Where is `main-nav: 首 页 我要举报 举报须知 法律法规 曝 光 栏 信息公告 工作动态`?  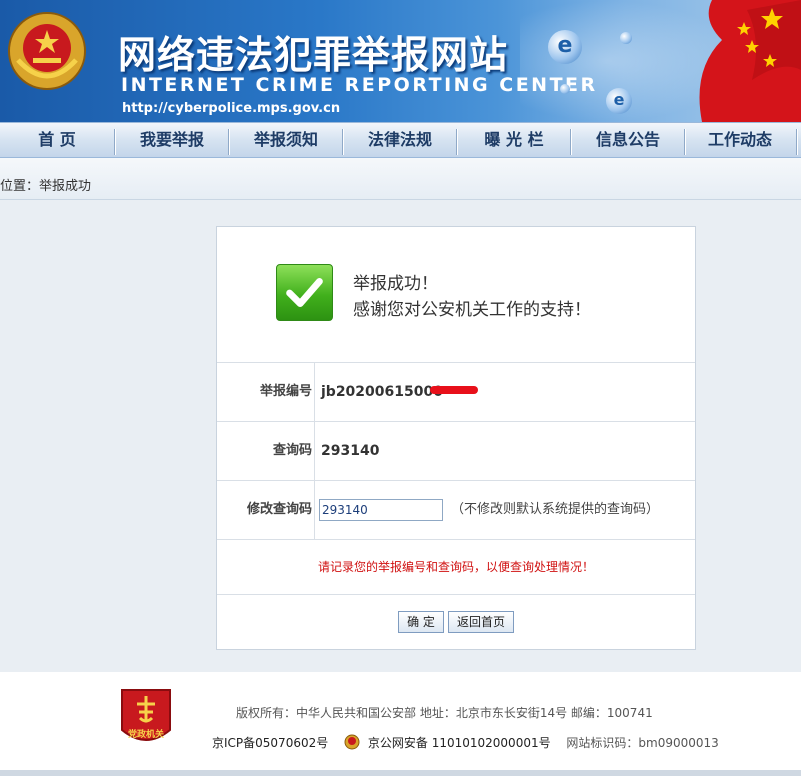 main-nav: 首 页 我要举报 举报须知 法律法规 曝 光 栏 信息公告 工作动态 is located at coordinates (400, 140).